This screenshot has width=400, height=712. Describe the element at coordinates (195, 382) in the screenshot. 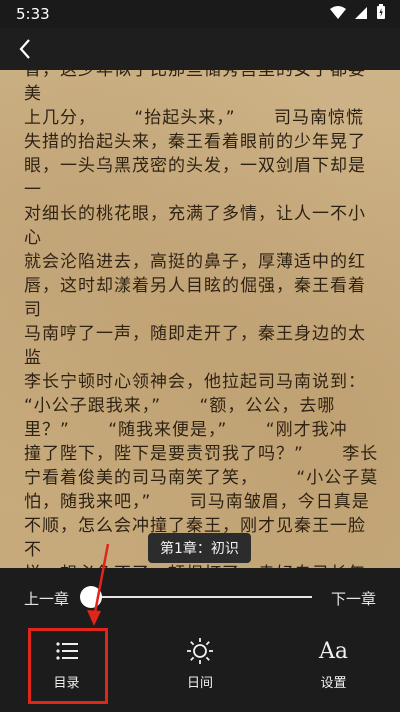

I see `text-line: 李长宁顿时心领神会，他拉起司马南说到：` at that location.